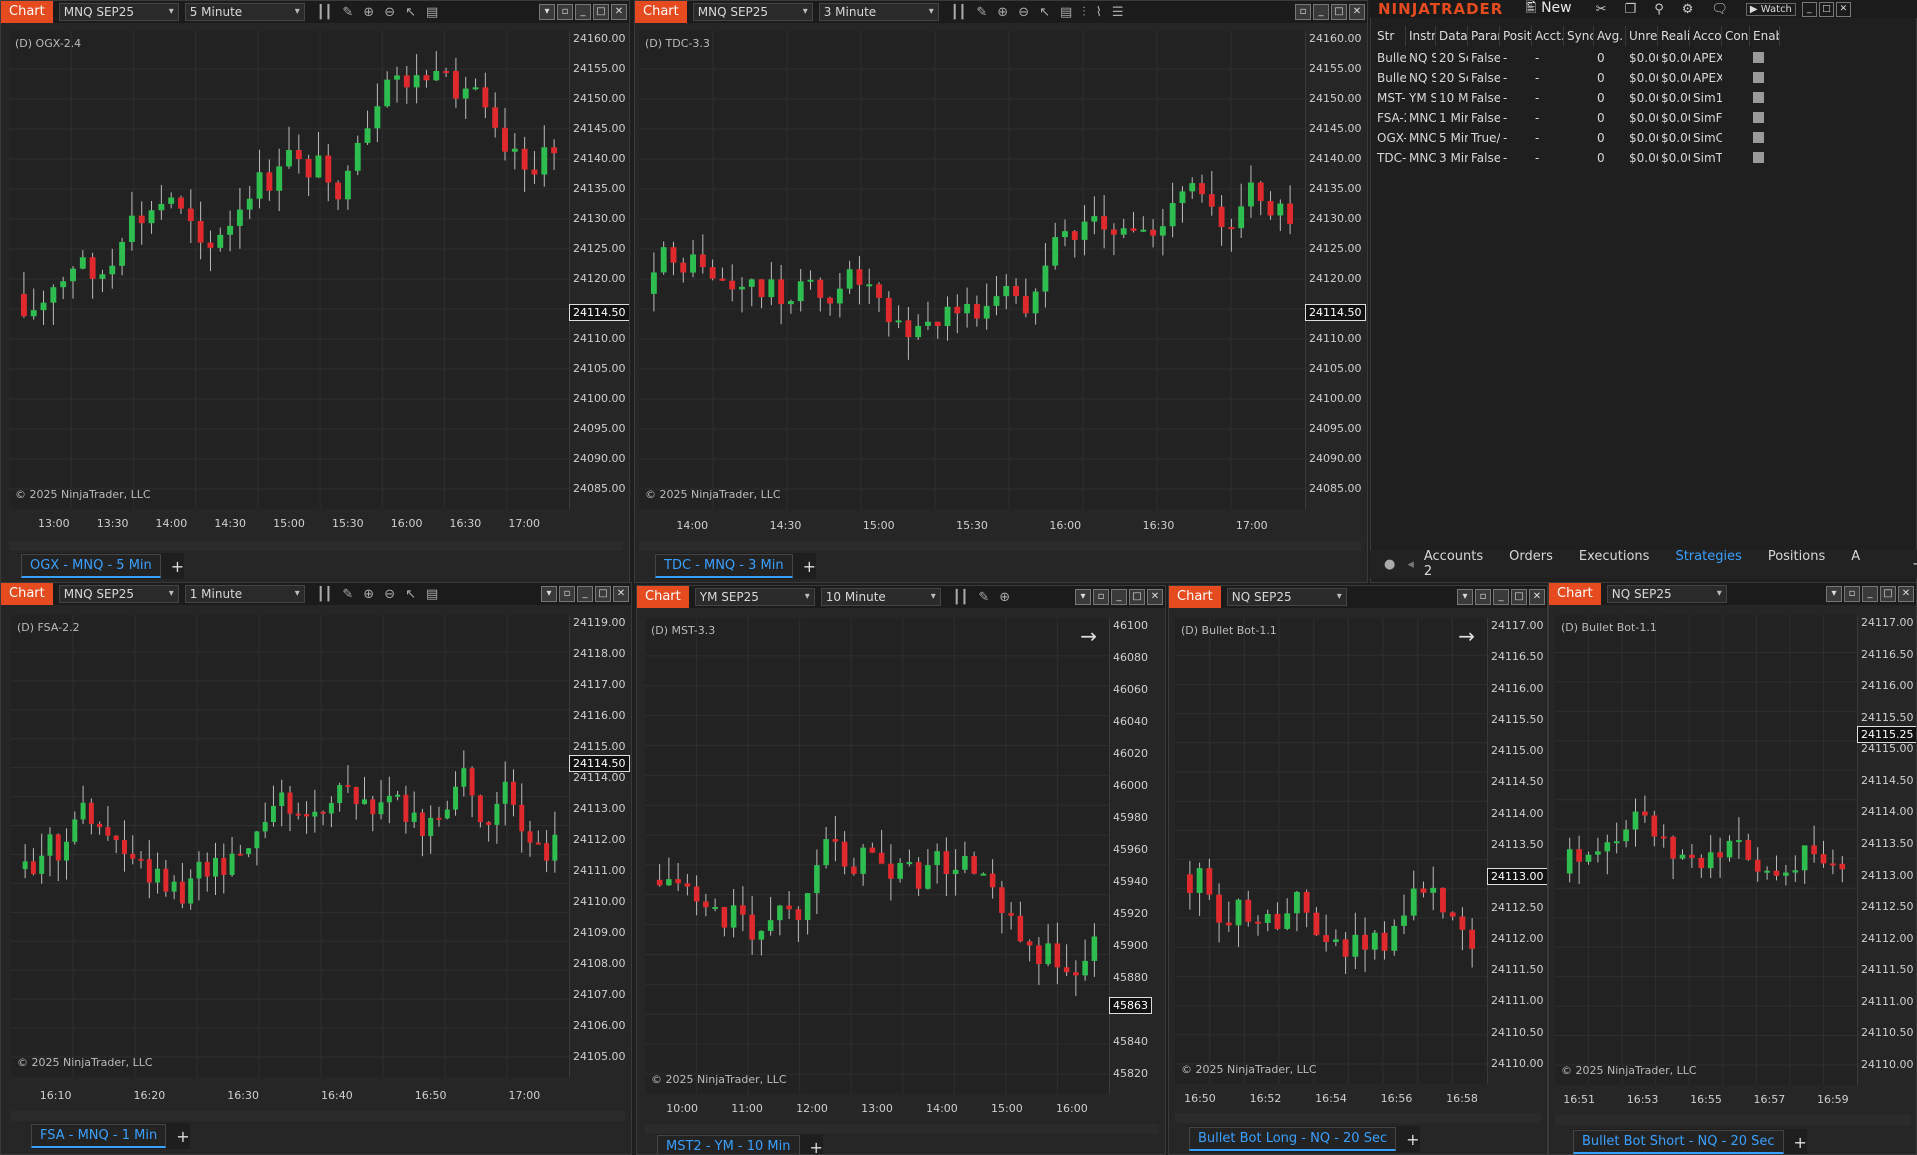 Image resolution: width=1917 pixels, height=1155 pixels. I want to click on chart-tab-mst: MST2 - YM - 10 Min, so click(728, 1144).